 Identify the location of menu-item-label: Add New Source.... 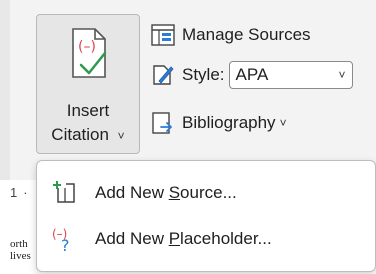
(166, 193).